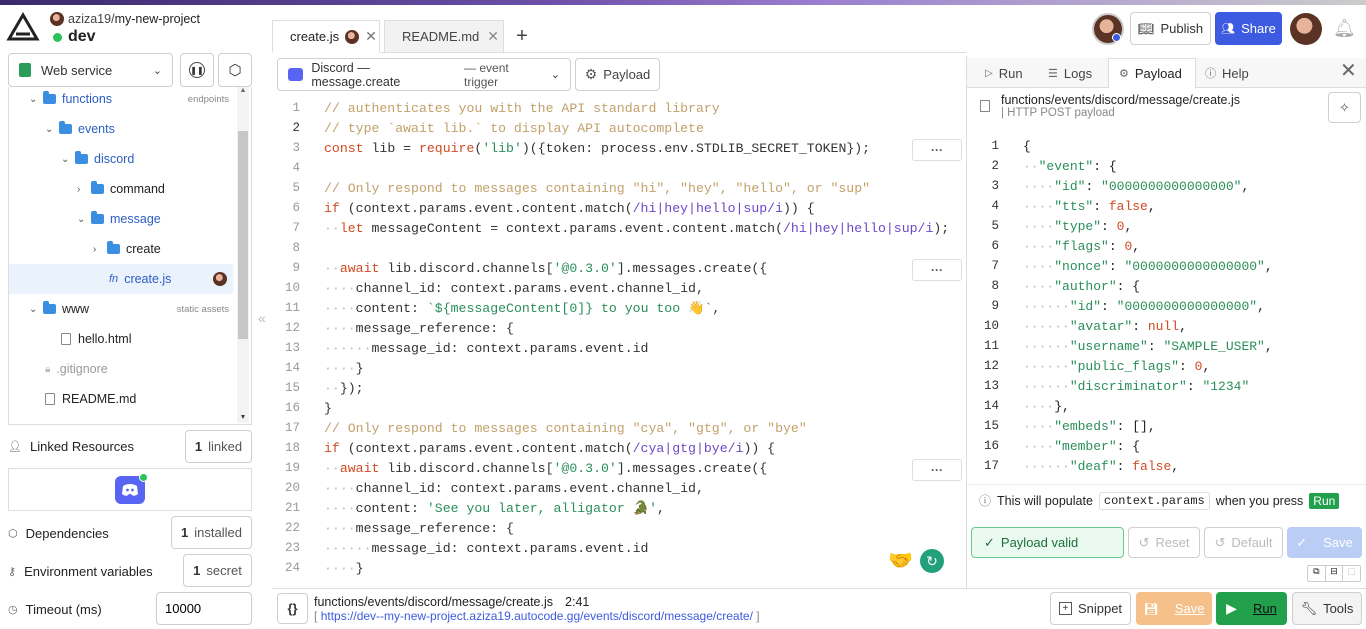 This screenshot has height=629, width=1366. What do you see at coordinates (121, 279) in the screenshot?
I see `tree-item-create-js: fn create.js` at bounding box center [121, 279].